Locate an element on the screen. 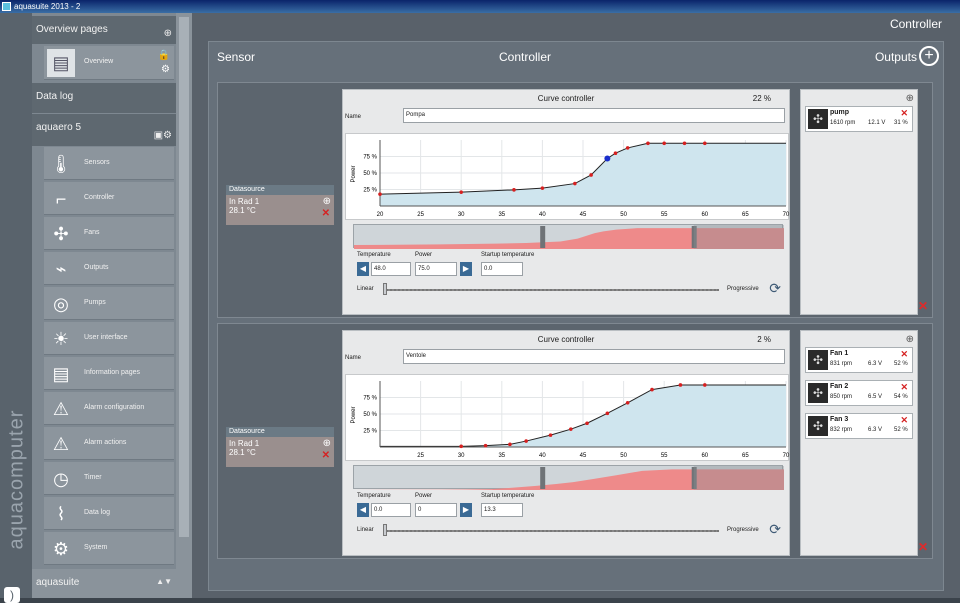  output-item: ✣ pump 1610 rpm 12.1 V 31 % ✕ is located at coordinates (859, 119).